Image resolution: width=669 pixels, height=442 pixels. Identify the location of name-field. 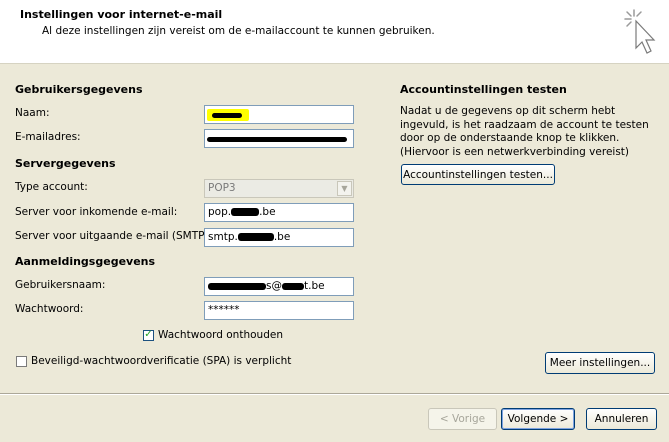
(279, 114).